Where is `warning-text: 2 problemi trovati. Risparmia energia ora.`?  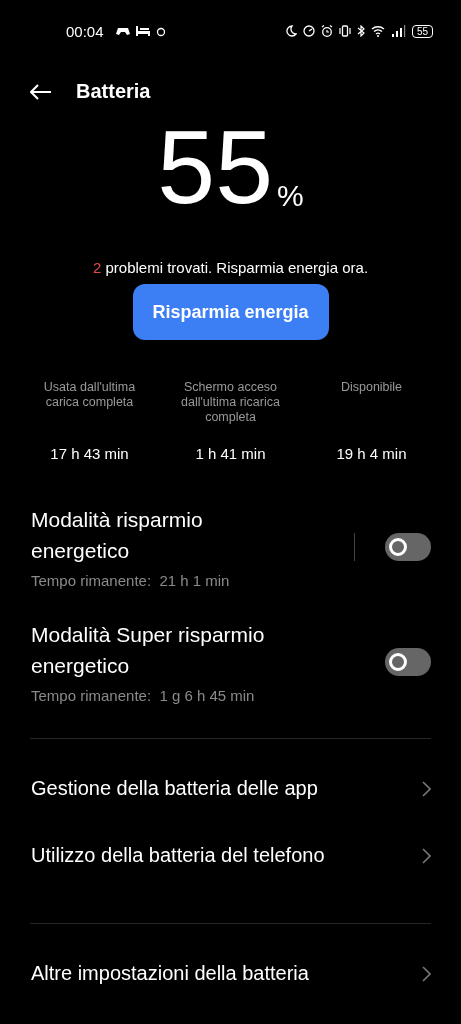
warning-text: 2 problemi trovati. Risparmia energia ora. is located at coordinates (230, 267).